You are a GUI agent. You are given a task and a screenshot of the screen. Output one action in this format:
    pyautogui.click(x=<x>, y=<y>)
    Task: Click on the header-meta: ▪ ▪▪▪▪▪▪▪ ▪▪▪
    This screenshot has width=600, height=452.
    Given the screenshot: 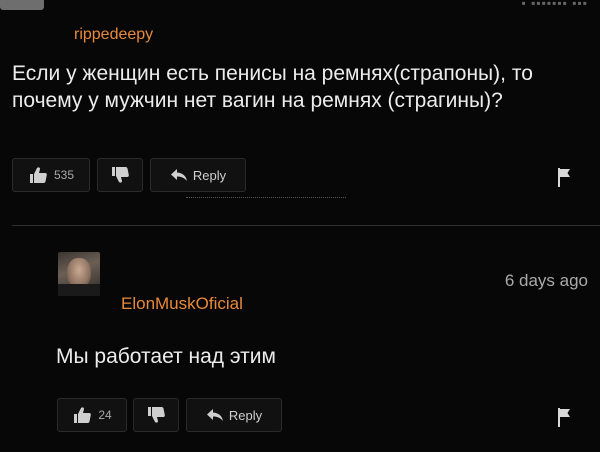 What is the action you would take?
    pyautogui.click(x=554, y=5)
    